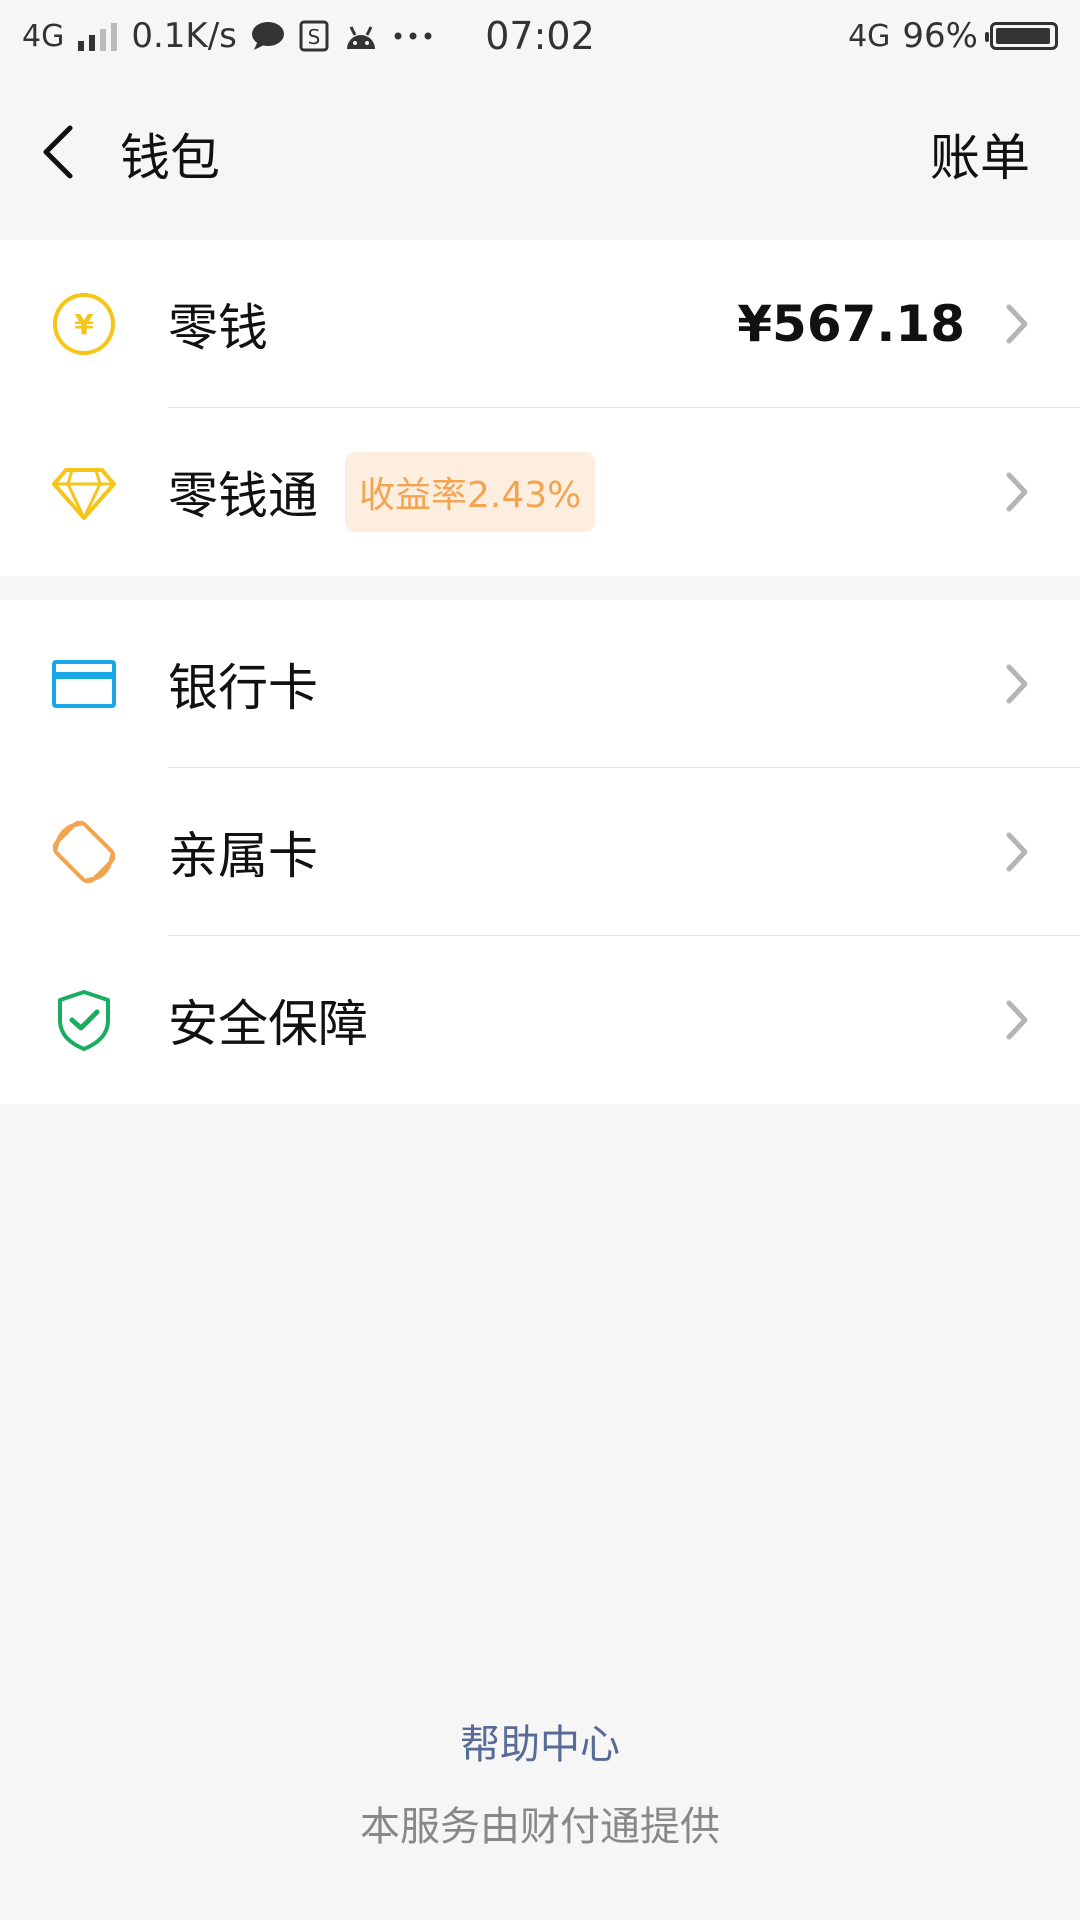 The height and width of the screenshot is (1920, 1080). Describe the element at coordinates (869, 36) in the screenshot. I see `network-type-right: 4G` at that location.